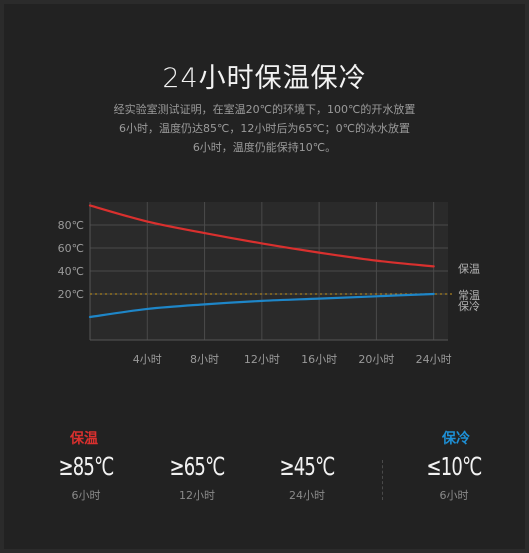 The width and height of the screenshot is (529, 553). Describe the element at coordinates (71, 294) in the screenshot. I see `y-tick-label: 20℃` at that location.